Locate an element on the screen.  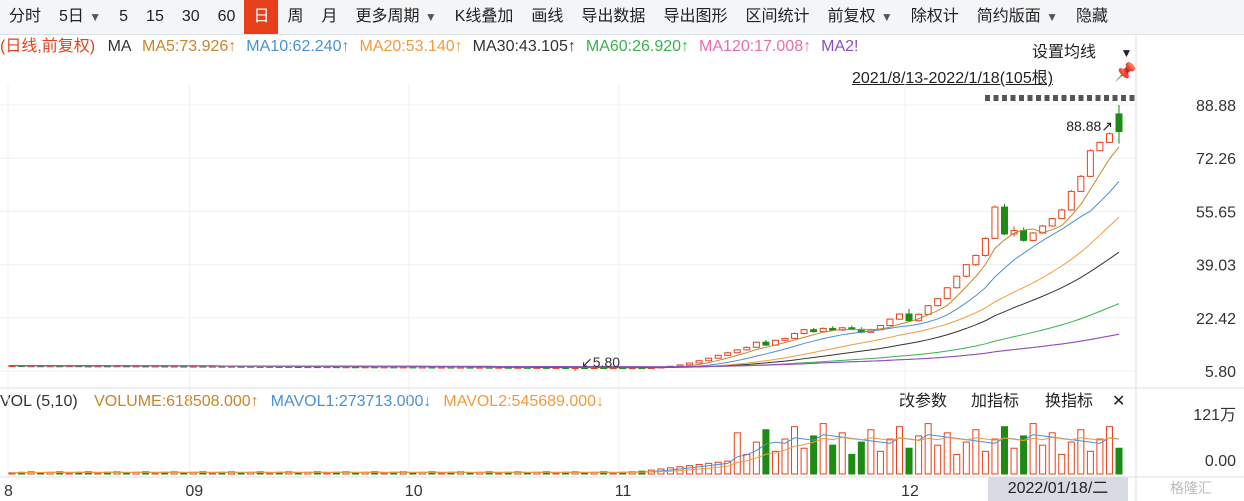
ma-line is located at coordinates (565, 335).